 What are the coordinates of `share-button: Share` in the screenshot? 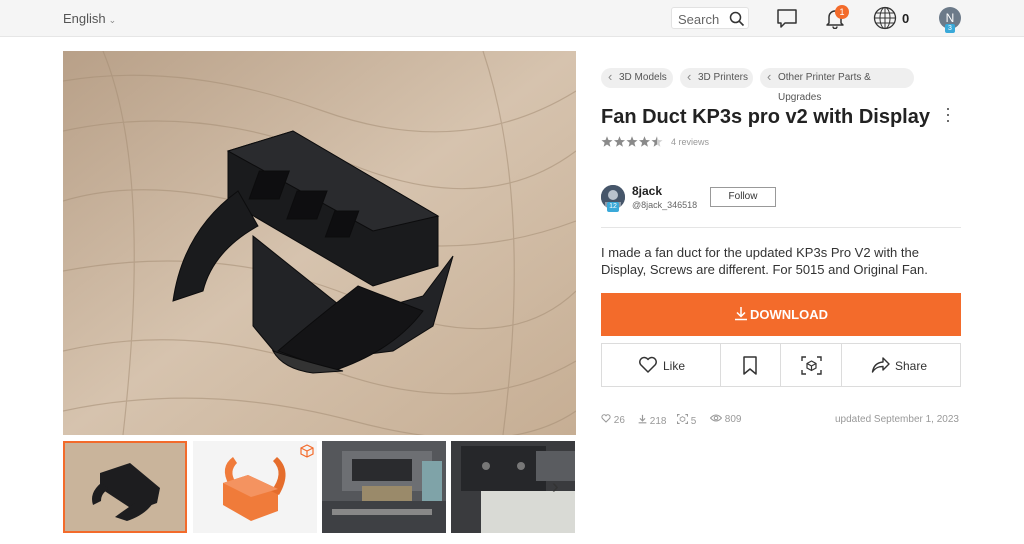 It's located at (901, 365).